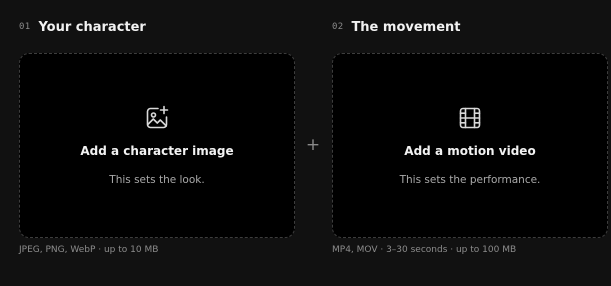 The width and height of the screenshot is (611, 286). Describe the element at coordinates (89, 250) in the screenshot. I see `file-requirements: JPEG, PNG, WebP · up to 10 MB` at that location.